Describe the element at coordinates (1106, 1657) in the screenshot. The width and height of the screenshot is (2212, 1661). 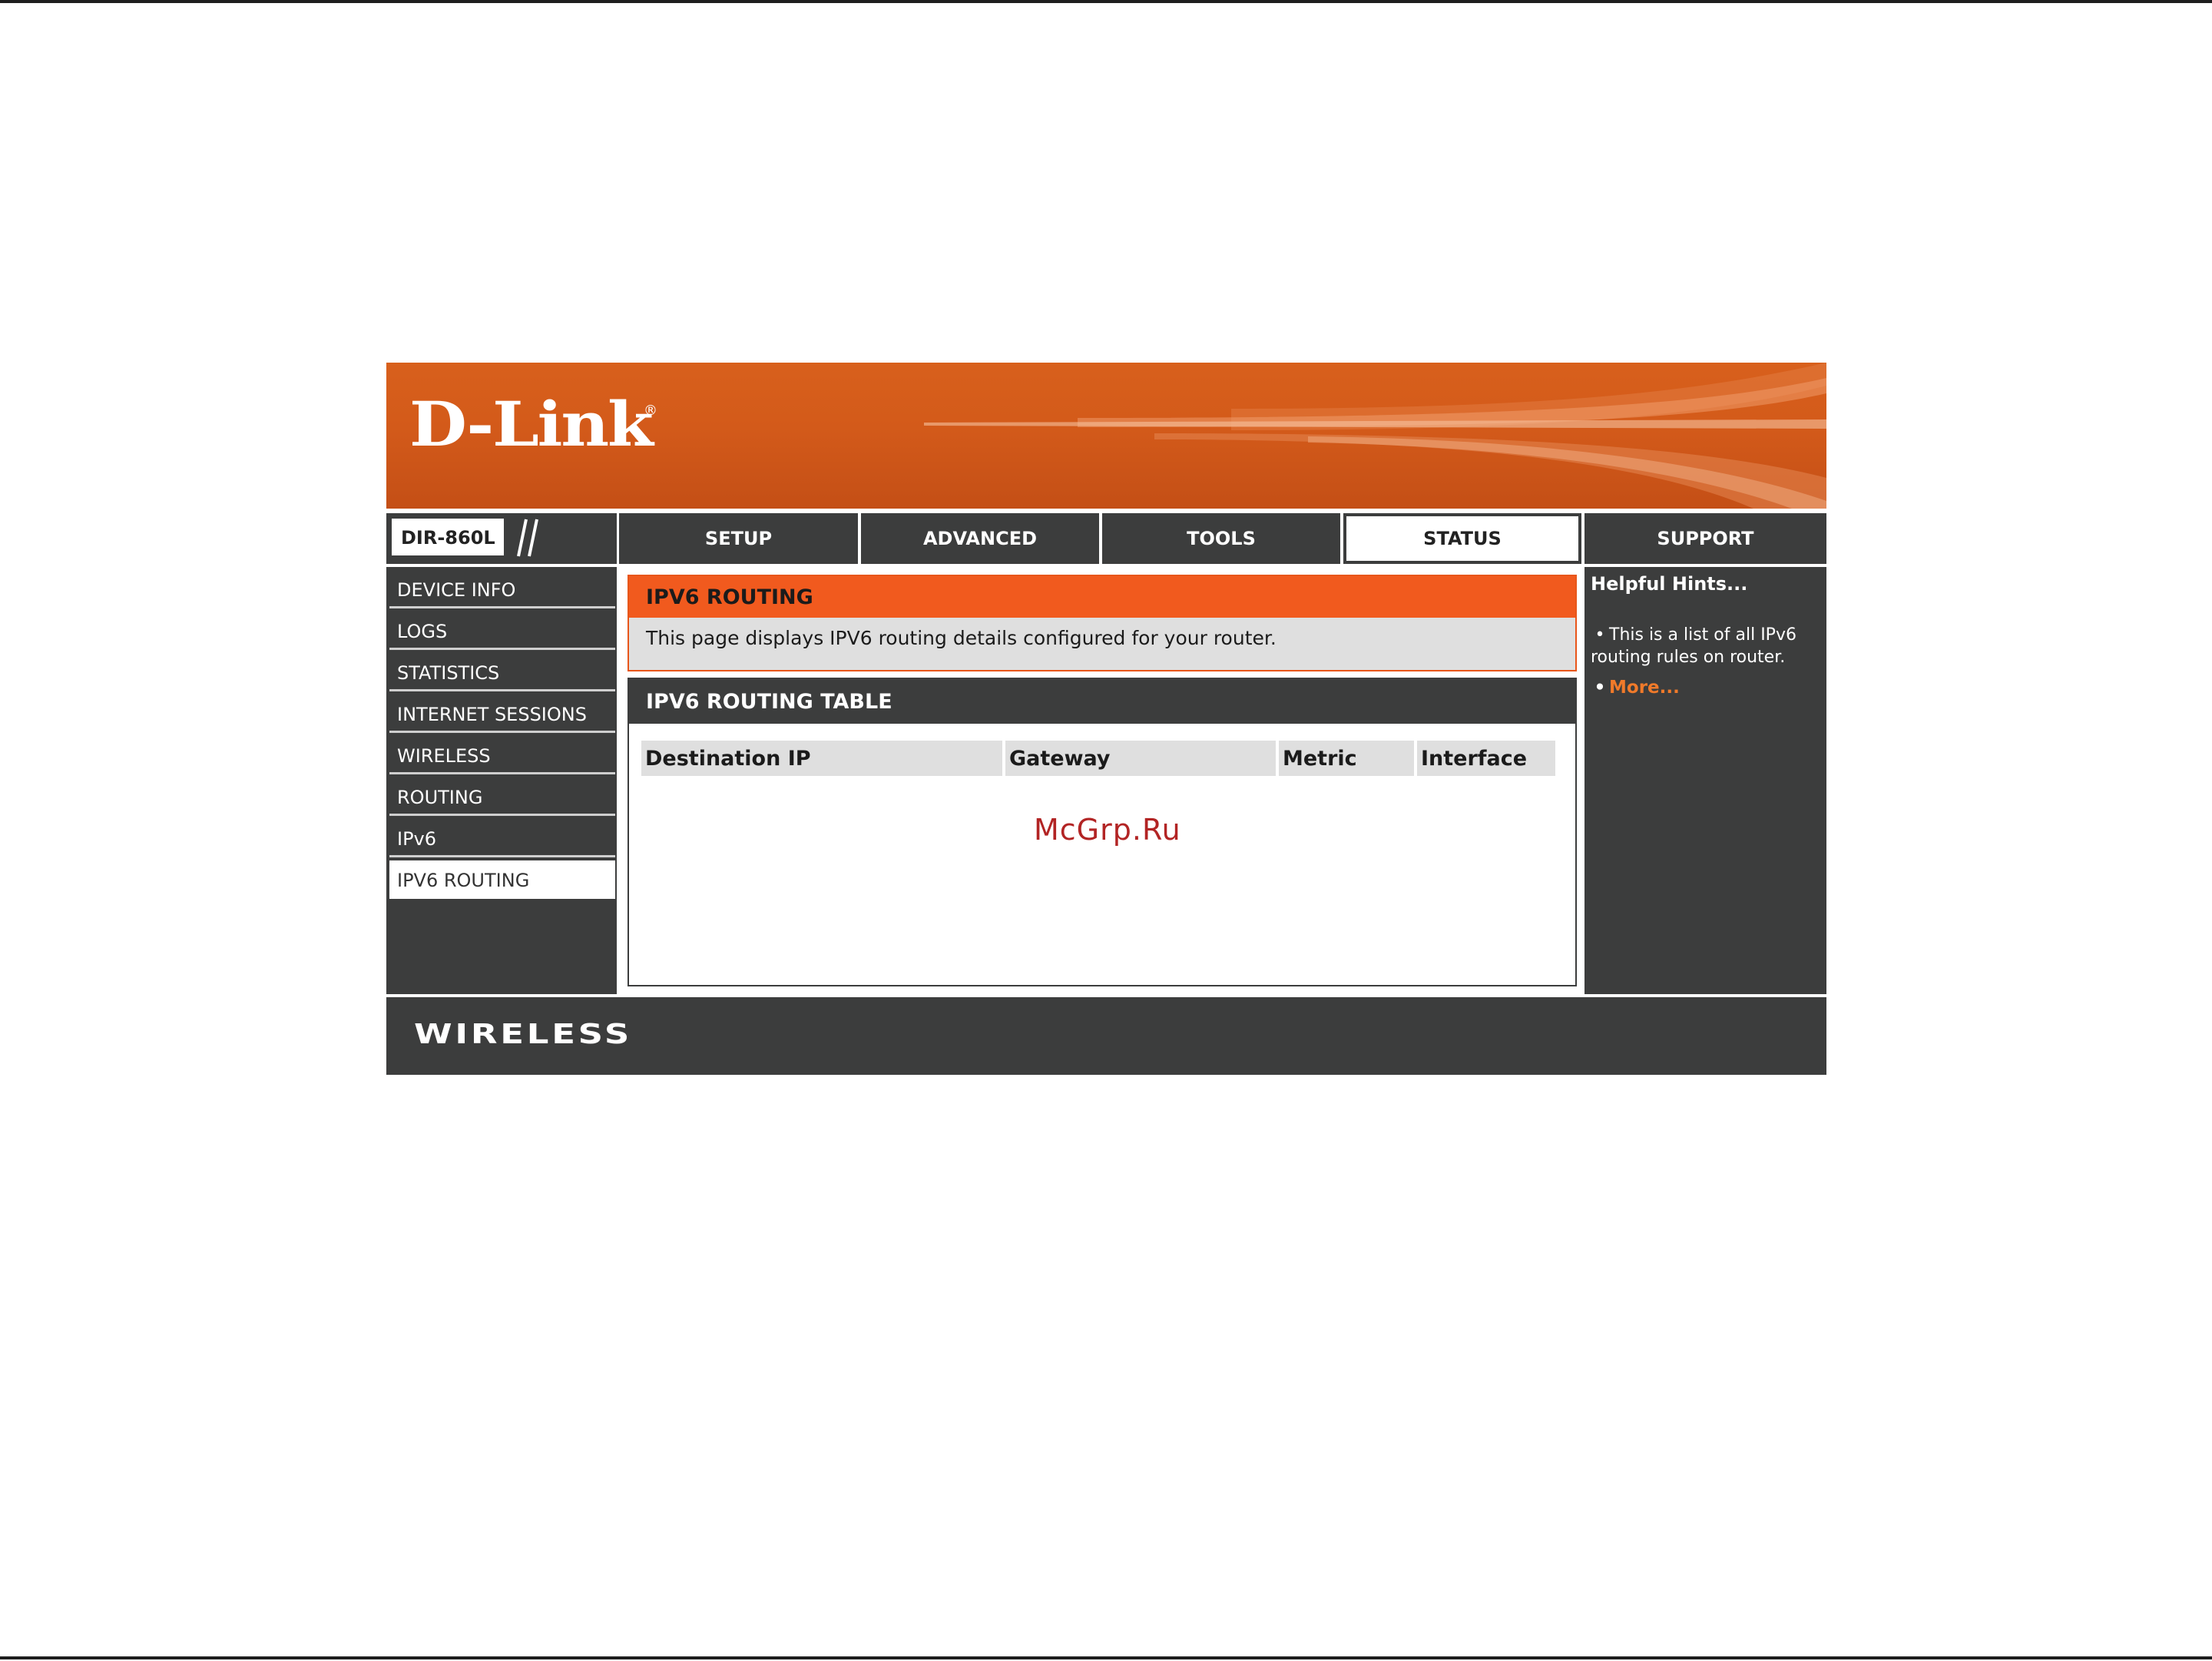
I see `bottom-page-rule` at that location.